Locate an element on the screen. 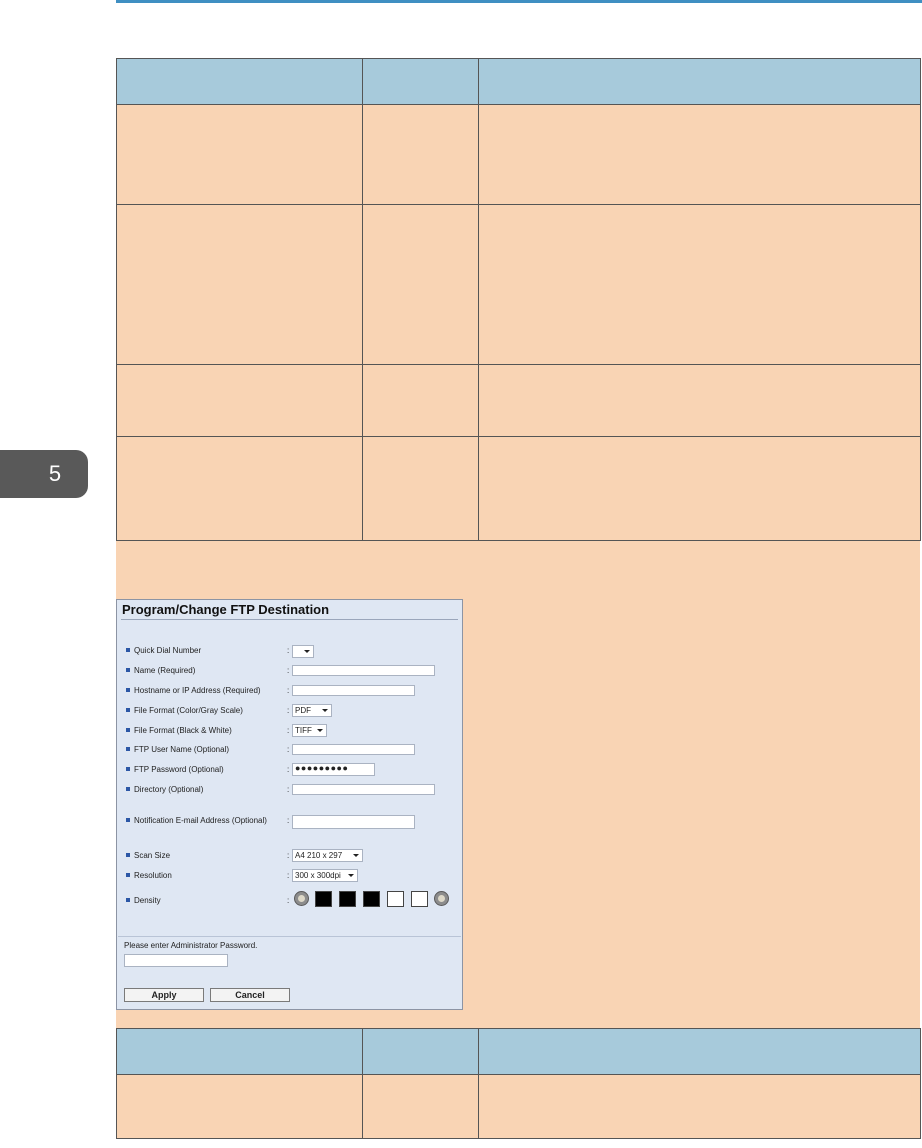 The image size is (922, 1148). apply-button: Apply is located at coordinates (164, 995).